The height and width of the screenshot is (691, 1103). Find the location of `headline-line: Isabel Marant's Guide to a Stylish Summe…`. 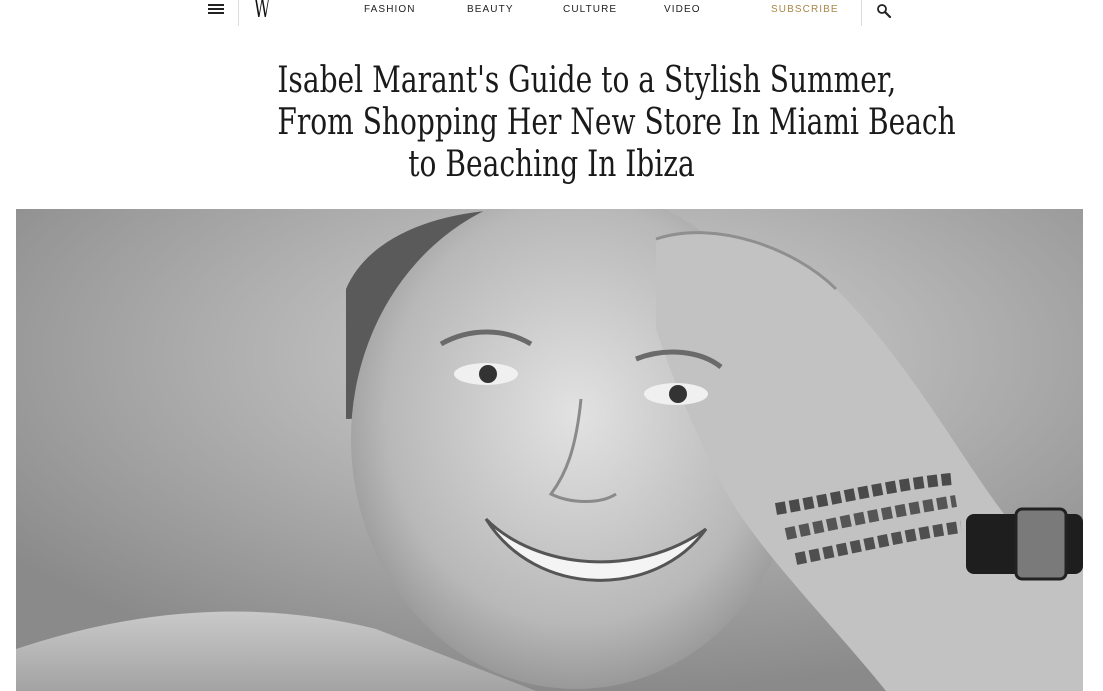

headline-line: Isabel Marant's Guide to a Stylish Summe… is located at coordinates (587, 80).